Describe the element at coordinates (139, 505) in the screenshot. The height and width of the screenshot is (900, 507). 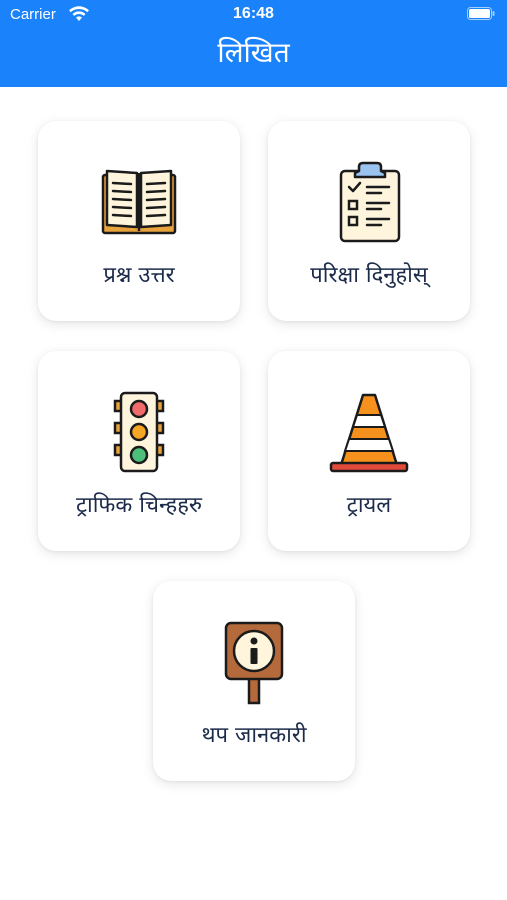
I see `menu-card-label: ट्राफिक चिन्हहरु` at that location.